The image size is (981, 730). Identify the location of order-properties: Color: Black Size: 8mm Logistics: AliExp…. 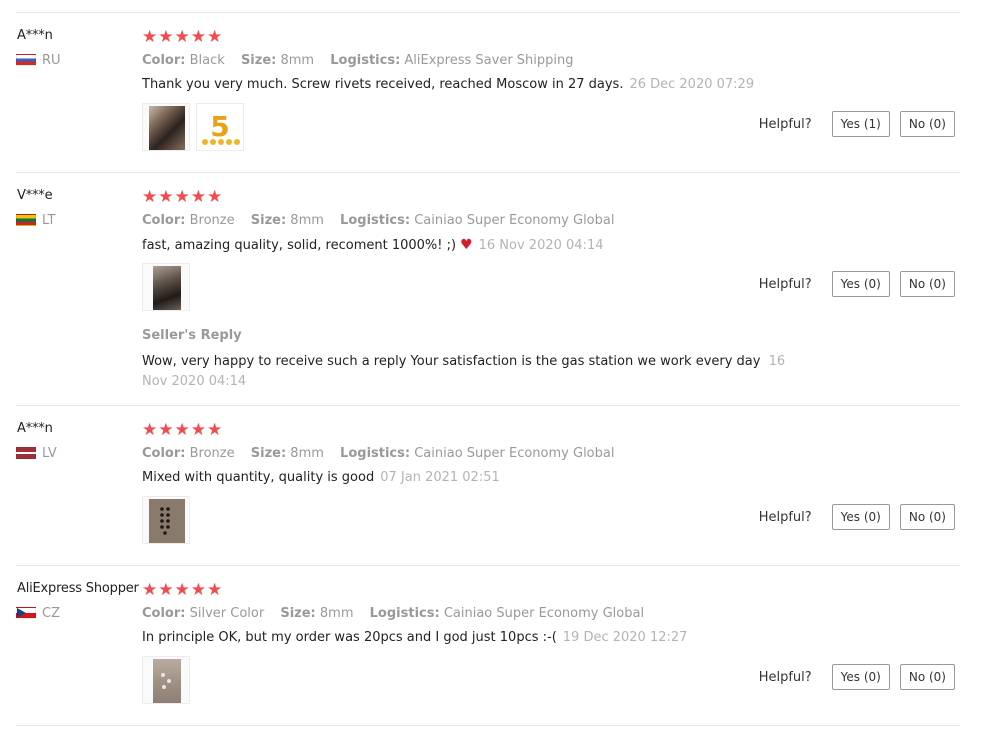
(364, 60).